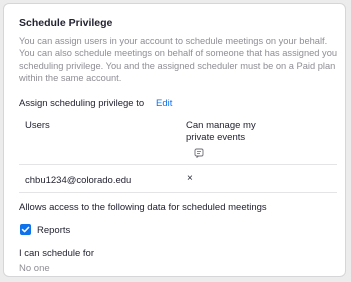 The width and height of the screenshot is (351, 282). I want to click on assign-label: Assign scheduling privilege to, so click(82, 103).